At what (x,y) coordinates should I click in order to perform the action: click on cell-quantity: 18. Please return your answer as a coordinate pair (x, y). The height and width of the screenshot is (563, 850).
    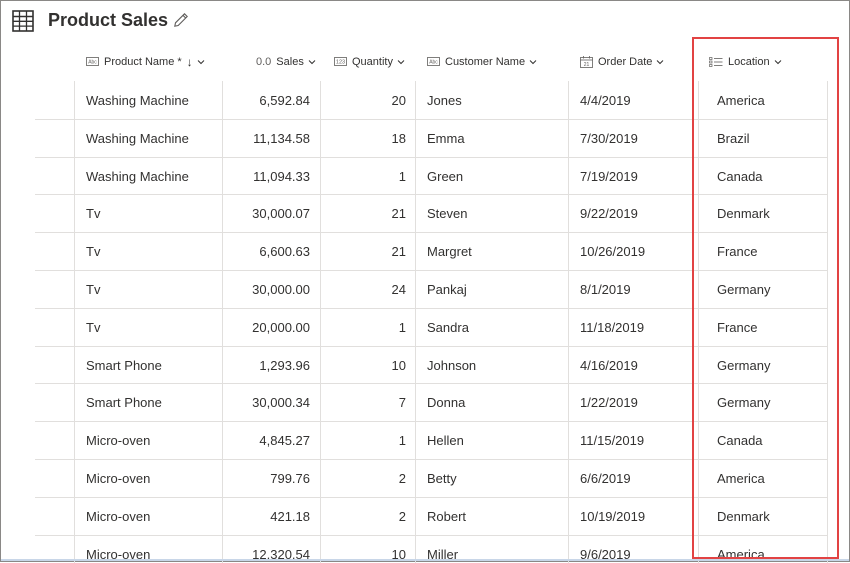
    Looking at the image, I should click on (363, 138).